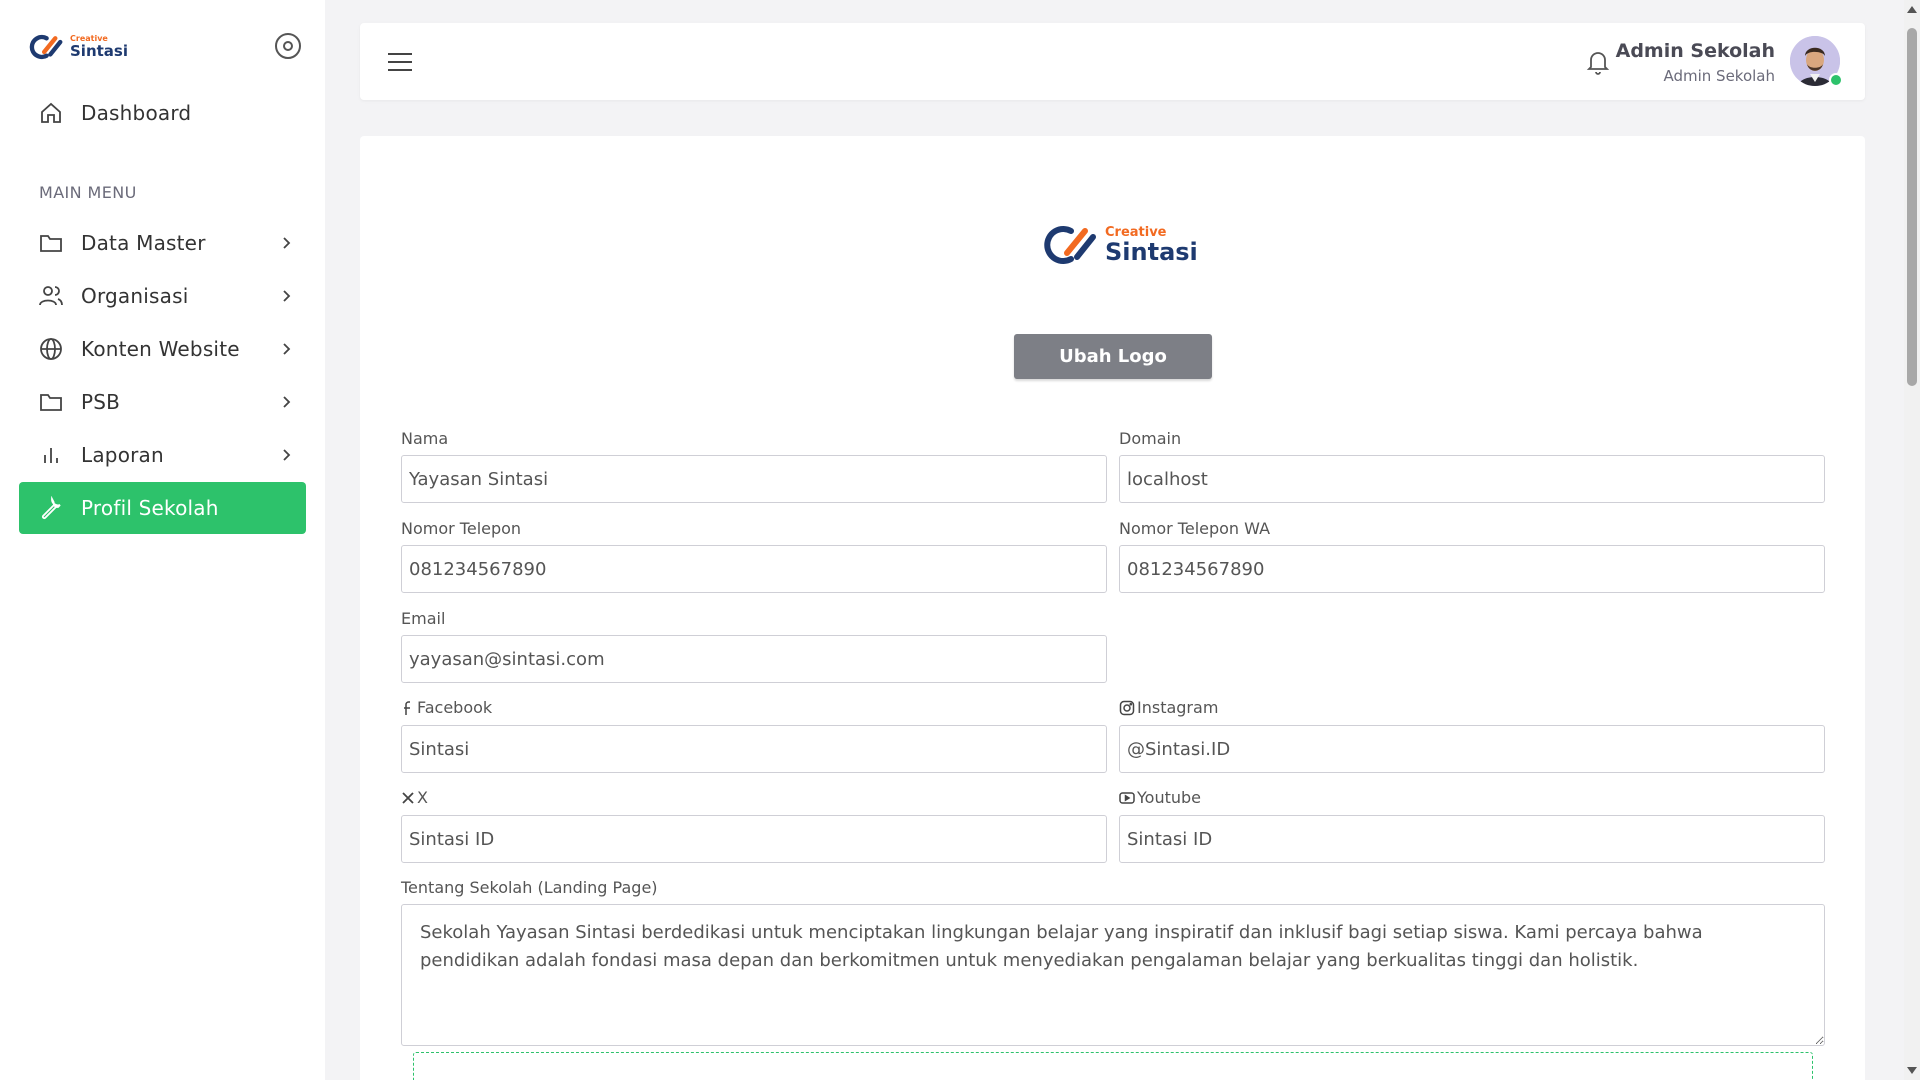  I want to click on online-status-dot, so click(1836, 80).